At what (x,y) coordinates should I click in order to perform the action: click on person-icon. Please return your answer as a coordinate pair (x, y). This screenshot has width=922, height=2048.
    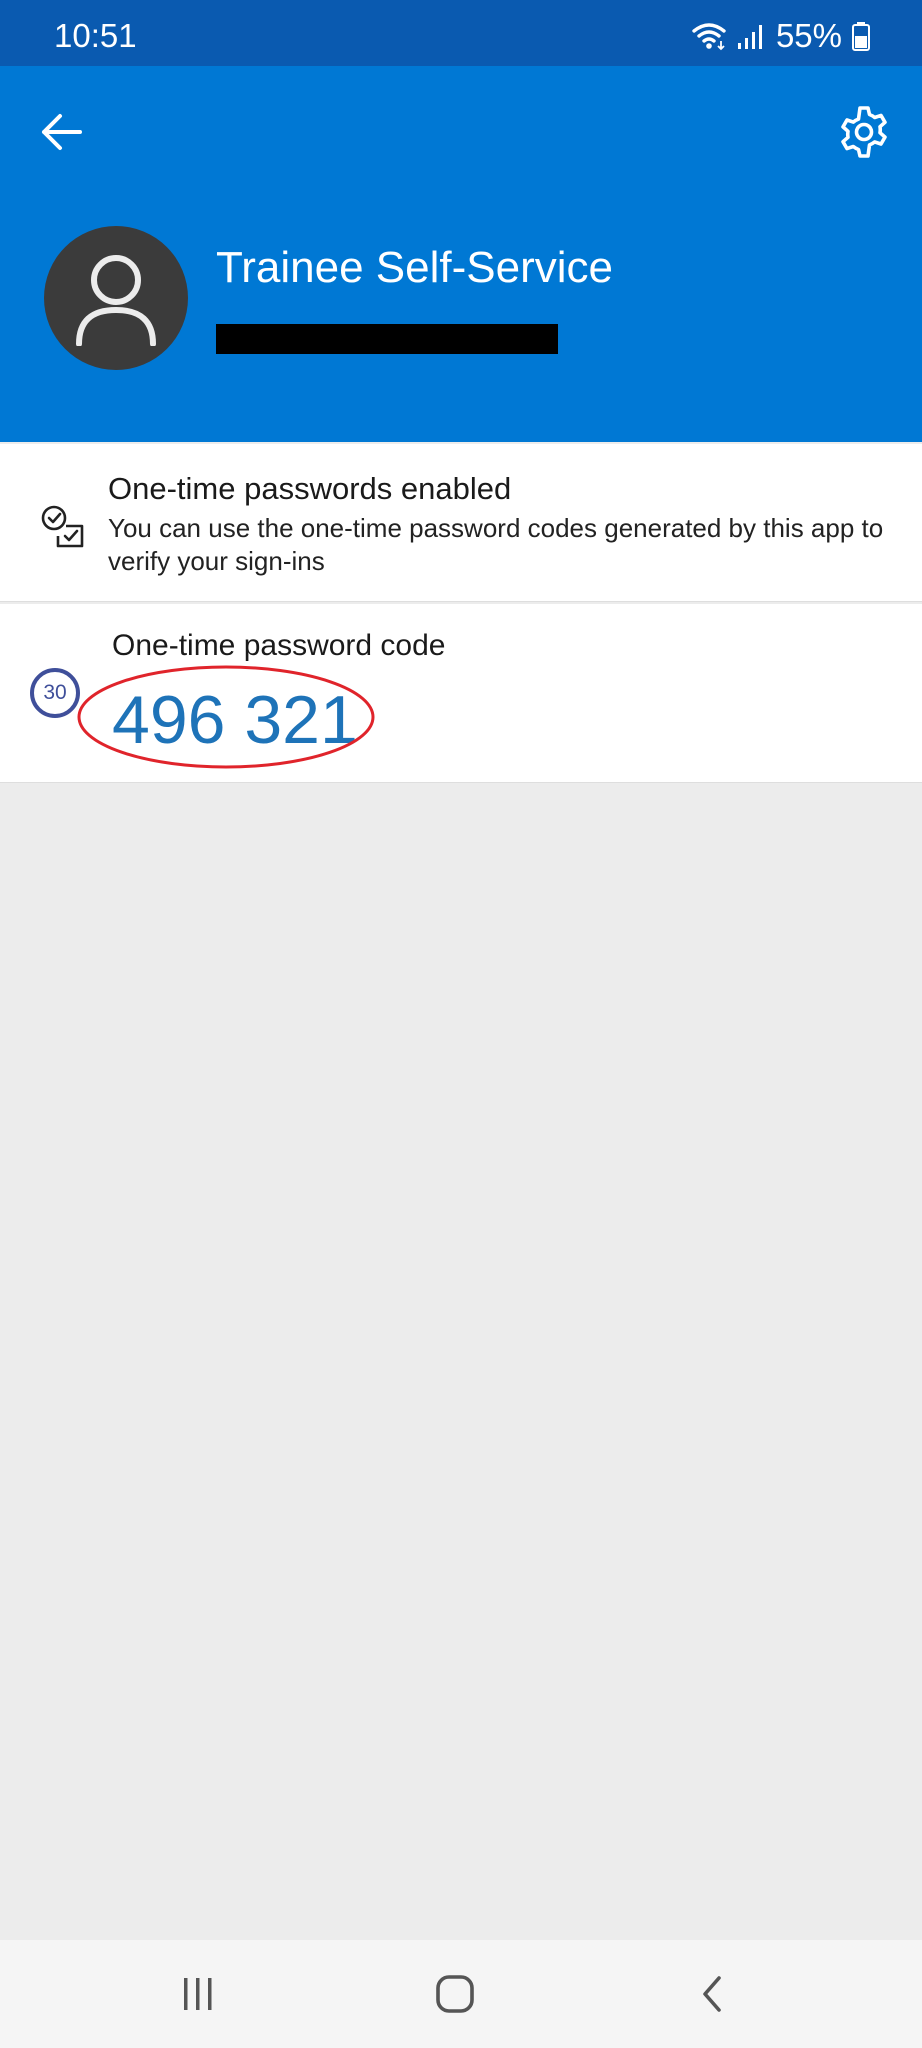
    Looking at the image, I should click on (116, 300).